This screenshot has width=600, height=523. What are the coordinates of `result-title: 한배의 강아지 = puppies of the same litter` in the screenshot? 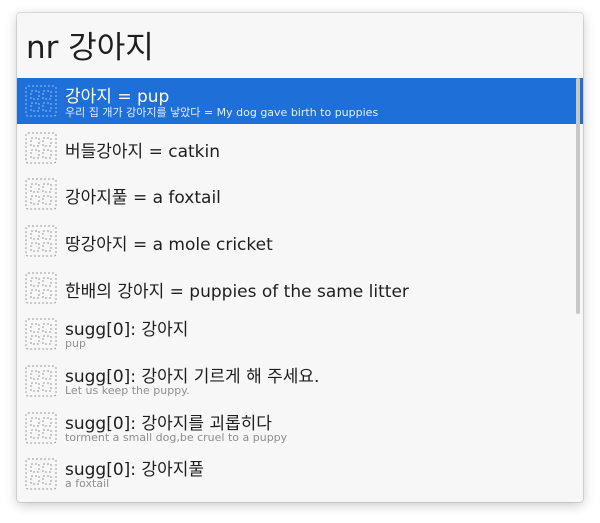 It's located at (237, 292).